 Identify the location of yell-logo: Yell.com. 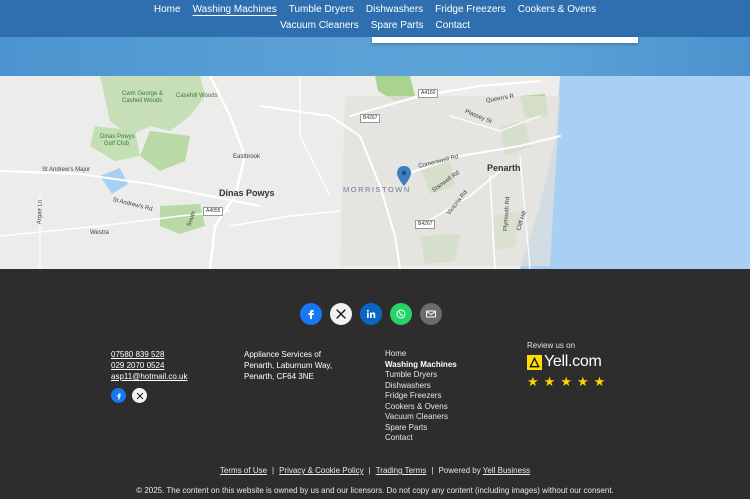
(566, 362).